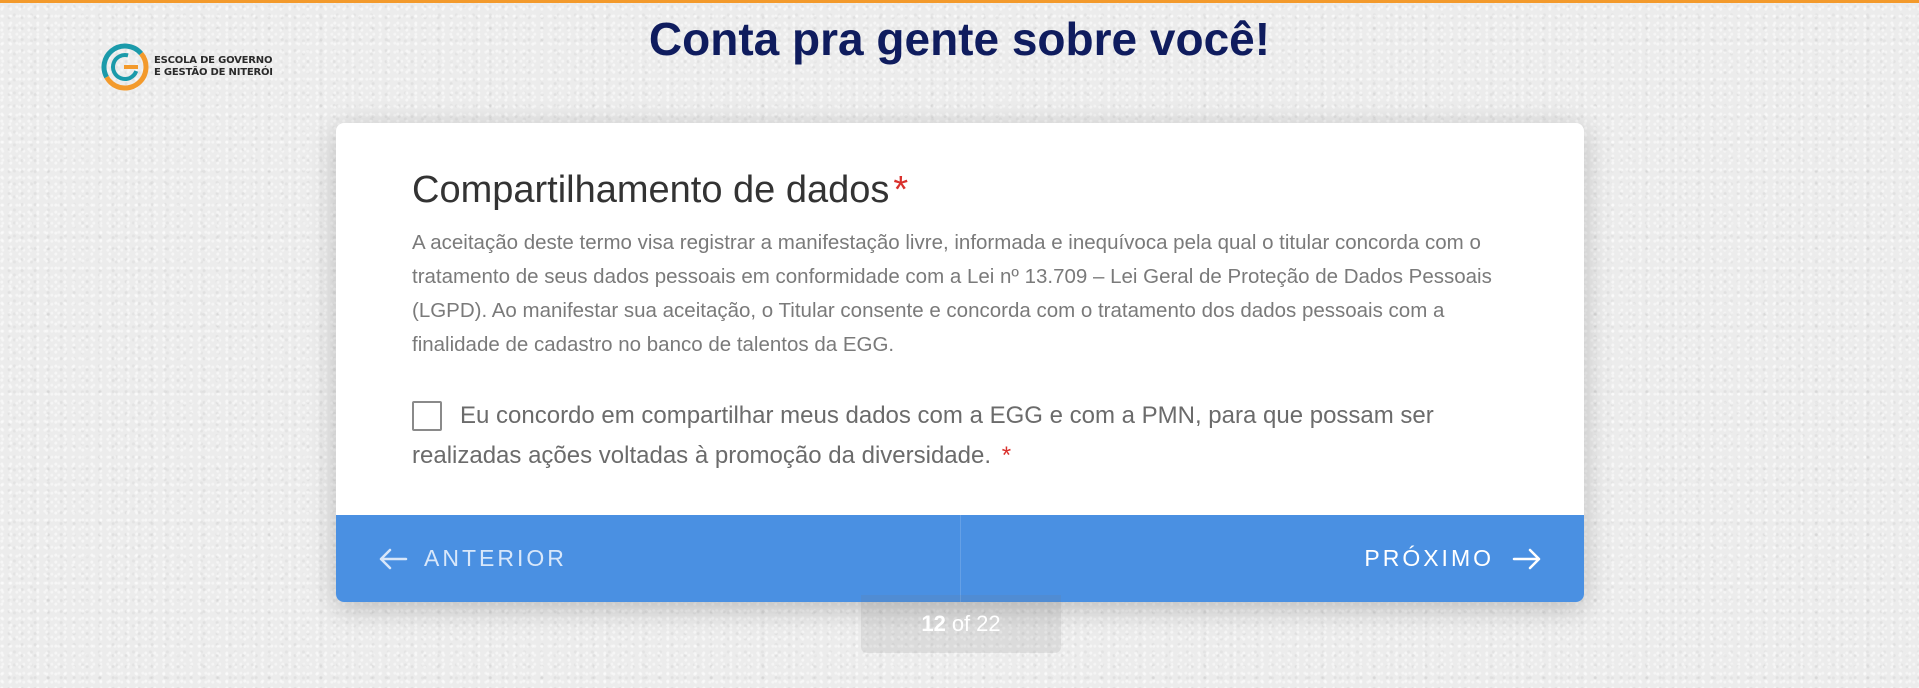  Describe the element at coordinates (988, 623) in the screenshot. I see `page-total: 22` at that location.